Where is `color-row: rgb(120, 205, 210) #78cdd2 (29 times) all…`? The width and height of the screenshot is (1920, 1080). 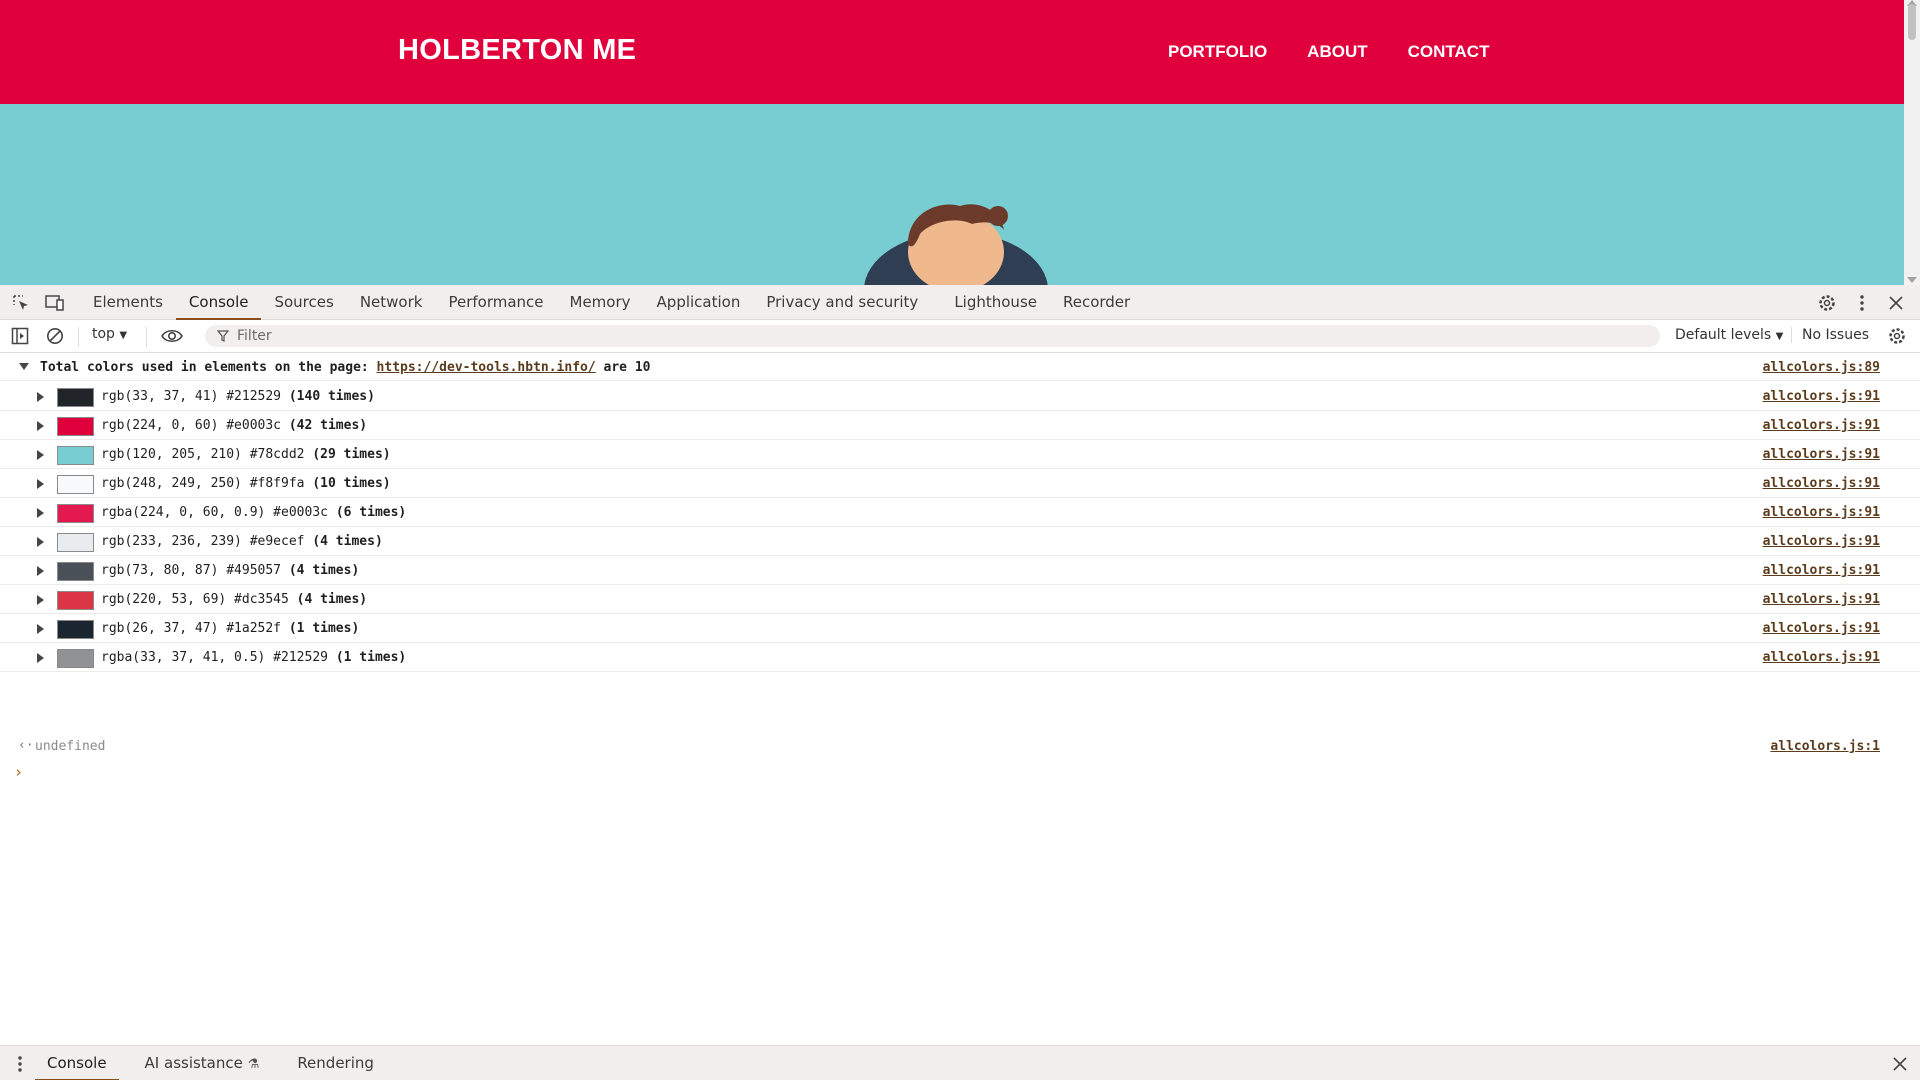 color-row: rgb(120, 205, 210) #78cdd2 (29 times) all… is located at coordinates (960, 454).